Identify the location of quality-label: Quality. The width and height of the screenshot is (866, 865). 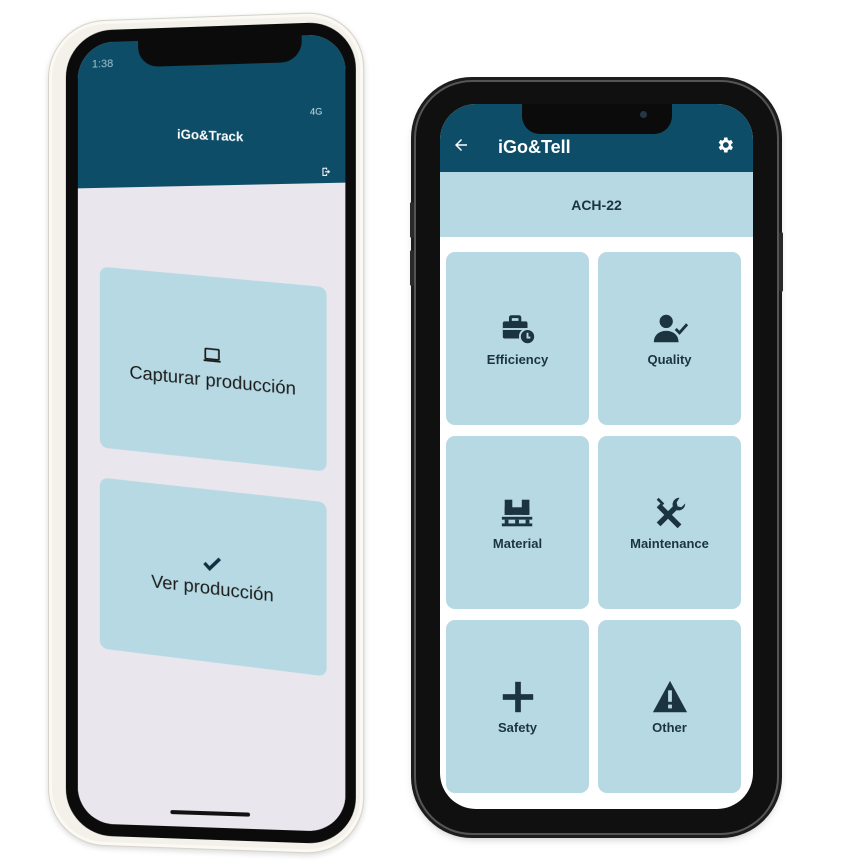
(669, 359).